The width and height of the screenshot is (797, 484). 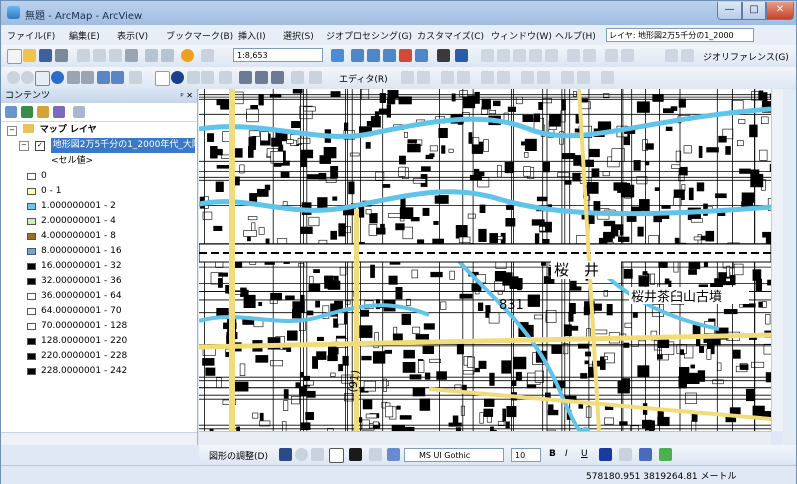 What do you see at coordinates (298, 35) in the screenshot?
I see `menu-select: 選択(S)` at bounding box center [298, 35].